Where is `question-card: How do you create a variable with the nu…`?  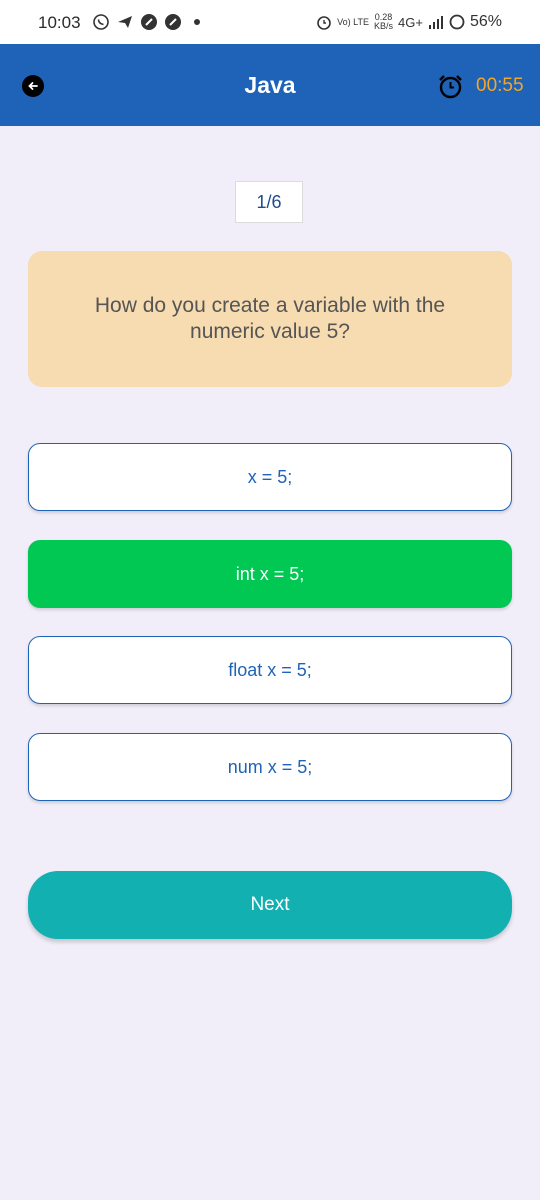 question-card: How do you create a variable with the nu… is located at coordinates (270, 319).